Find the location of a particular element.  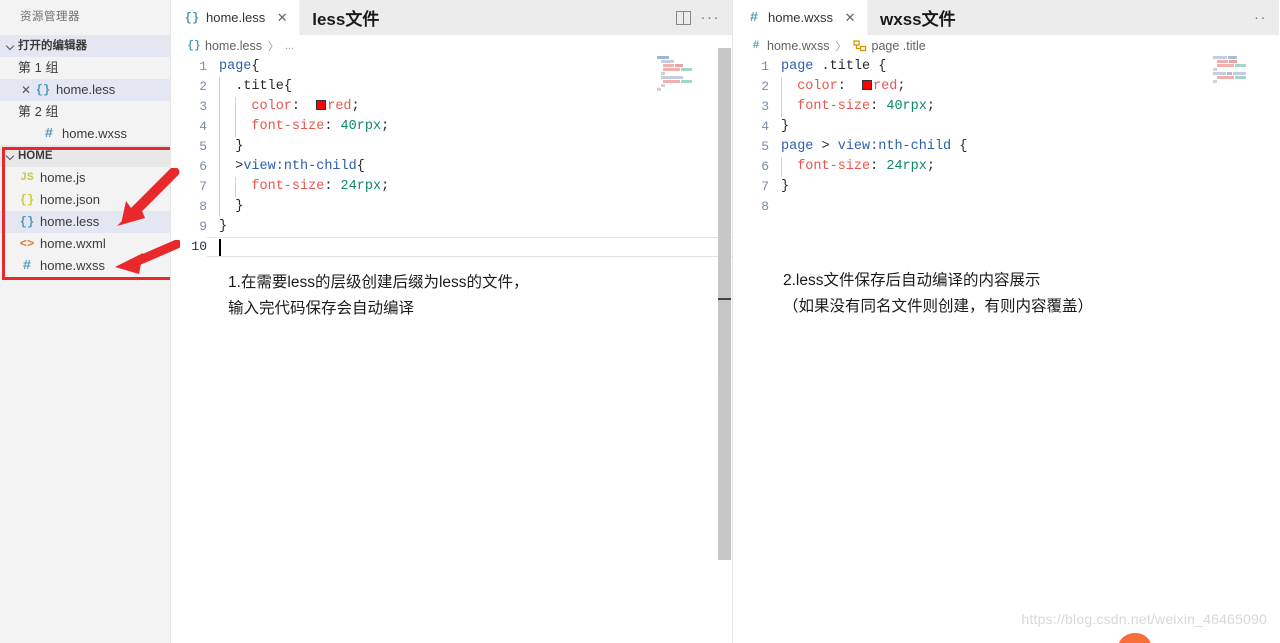

split-editor-icon is located at coordinates (683, 17).